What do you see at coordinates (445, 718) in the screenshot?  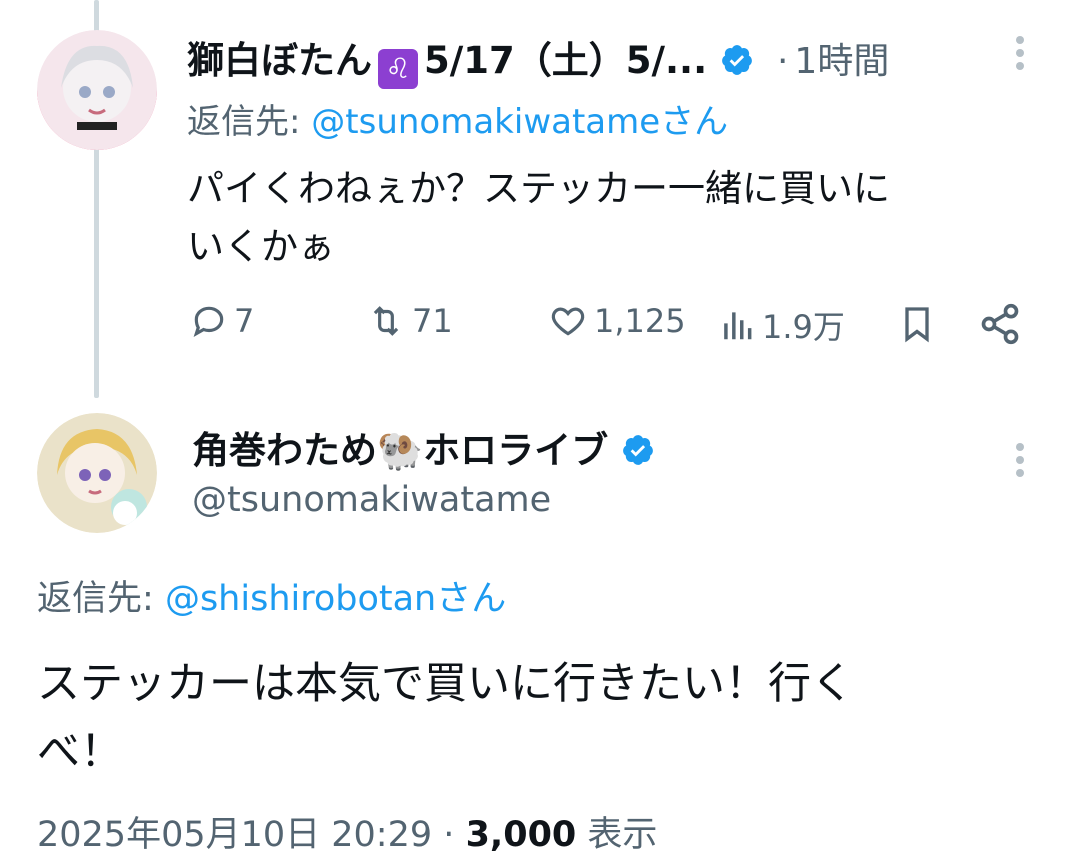 I see `tweet-text: ステッカーは本気で買いに行きたい！行く べ！` at bounding box center [445, 718].